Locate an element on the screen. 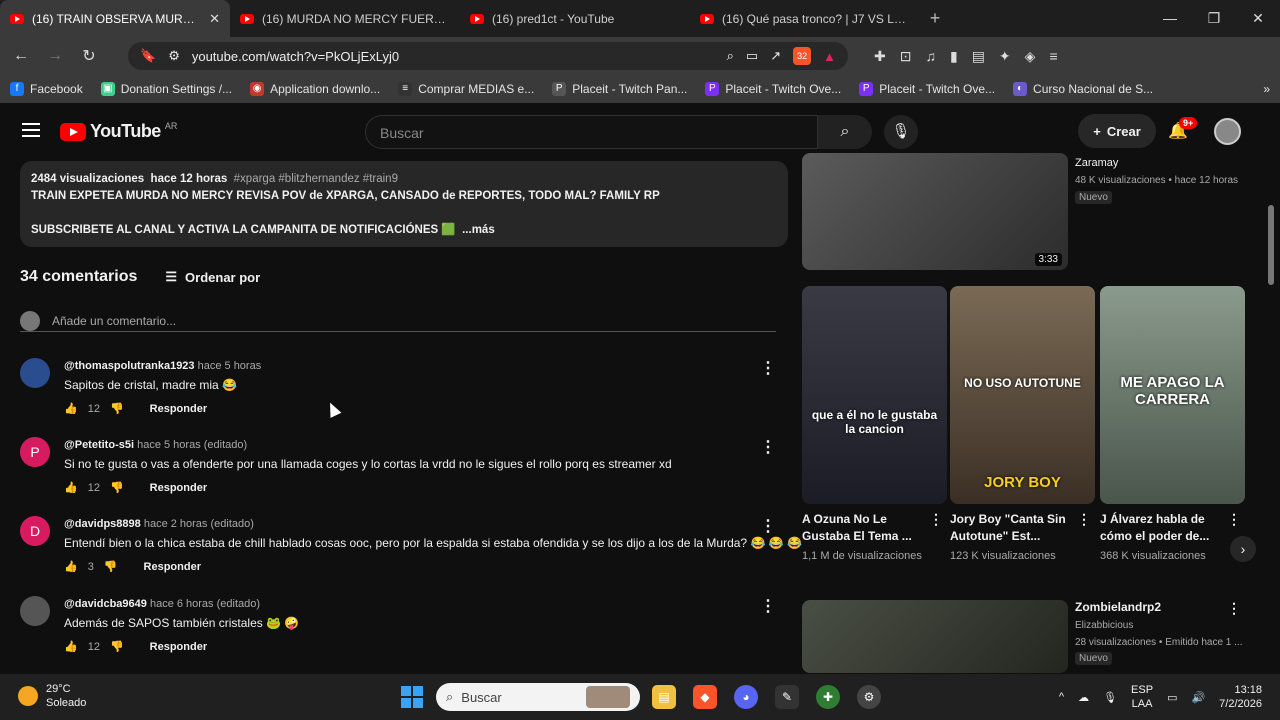 The width and height of the screenshot is (1280, 720). short-thumbnail: ME APAGO LA CARRERA is located at coordinates (1172, 395).